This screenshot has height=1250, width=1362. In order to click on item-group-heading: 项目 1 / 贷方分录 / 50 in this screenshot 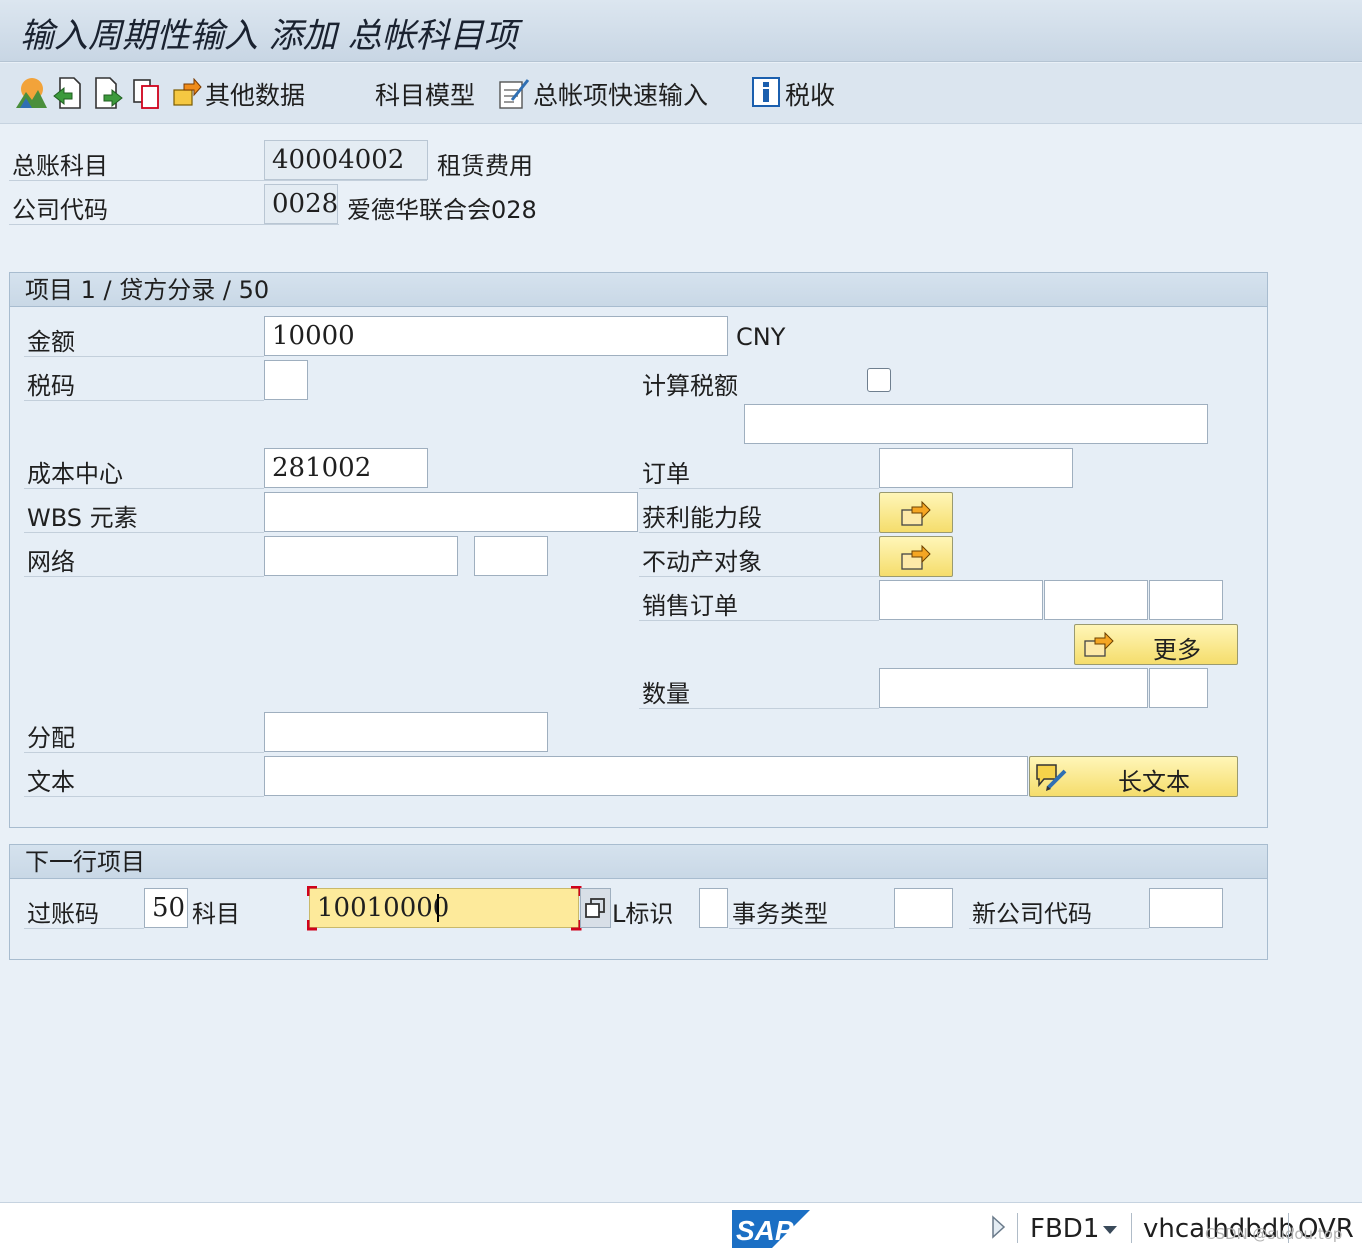, I will do `click(638, 290)`.